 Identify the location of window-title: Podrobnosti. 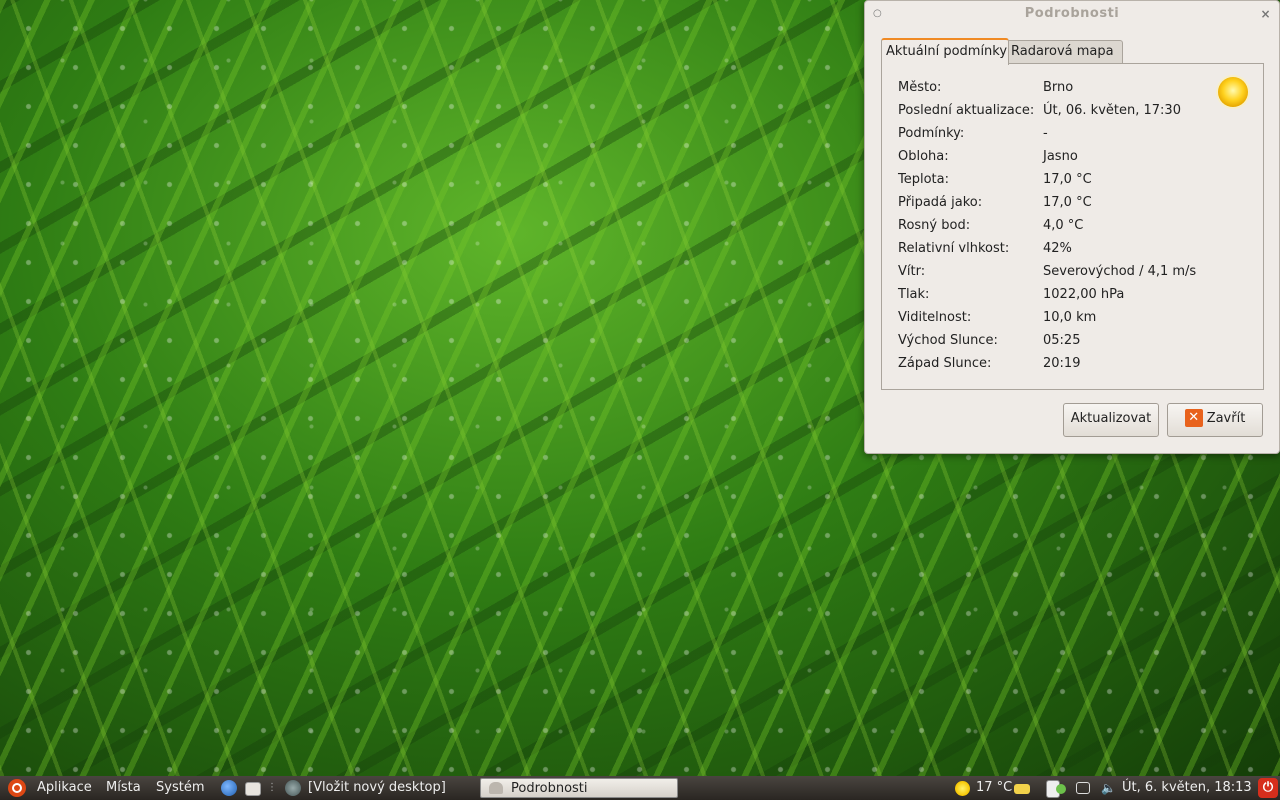
(1072, 13).